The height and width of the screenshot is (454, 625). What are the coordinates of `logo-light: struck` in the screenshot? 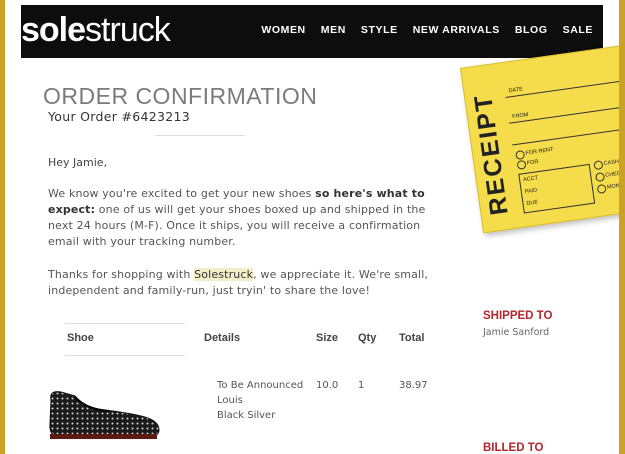 It's located at (128, 30).